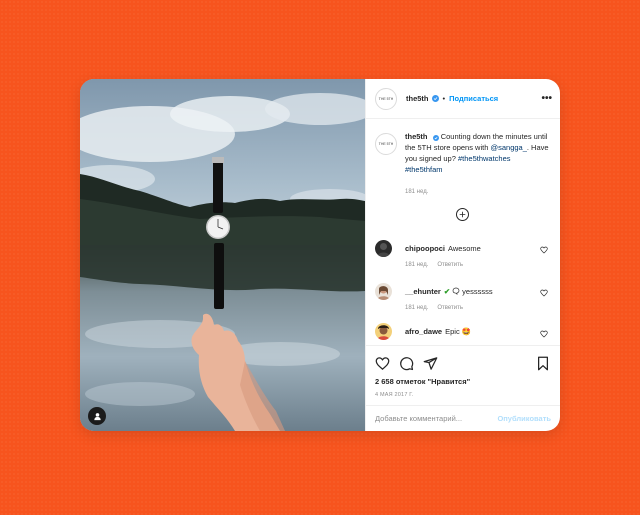  Describe the element at coordinates (417, 98) in the screenshot. I see `header-username: the5th` at that location.